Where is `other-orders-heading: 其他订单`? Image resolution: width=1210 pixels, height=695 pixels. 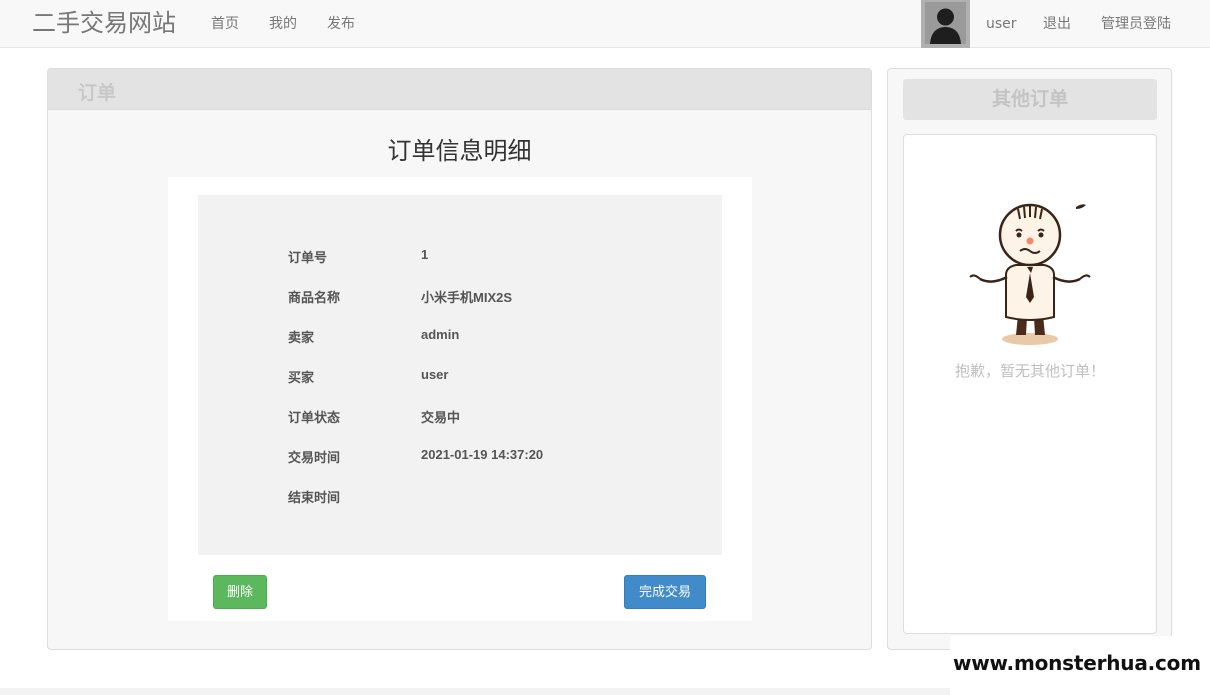 other-orders-heading: 其他订单 is located at coordinates (1030, 99).